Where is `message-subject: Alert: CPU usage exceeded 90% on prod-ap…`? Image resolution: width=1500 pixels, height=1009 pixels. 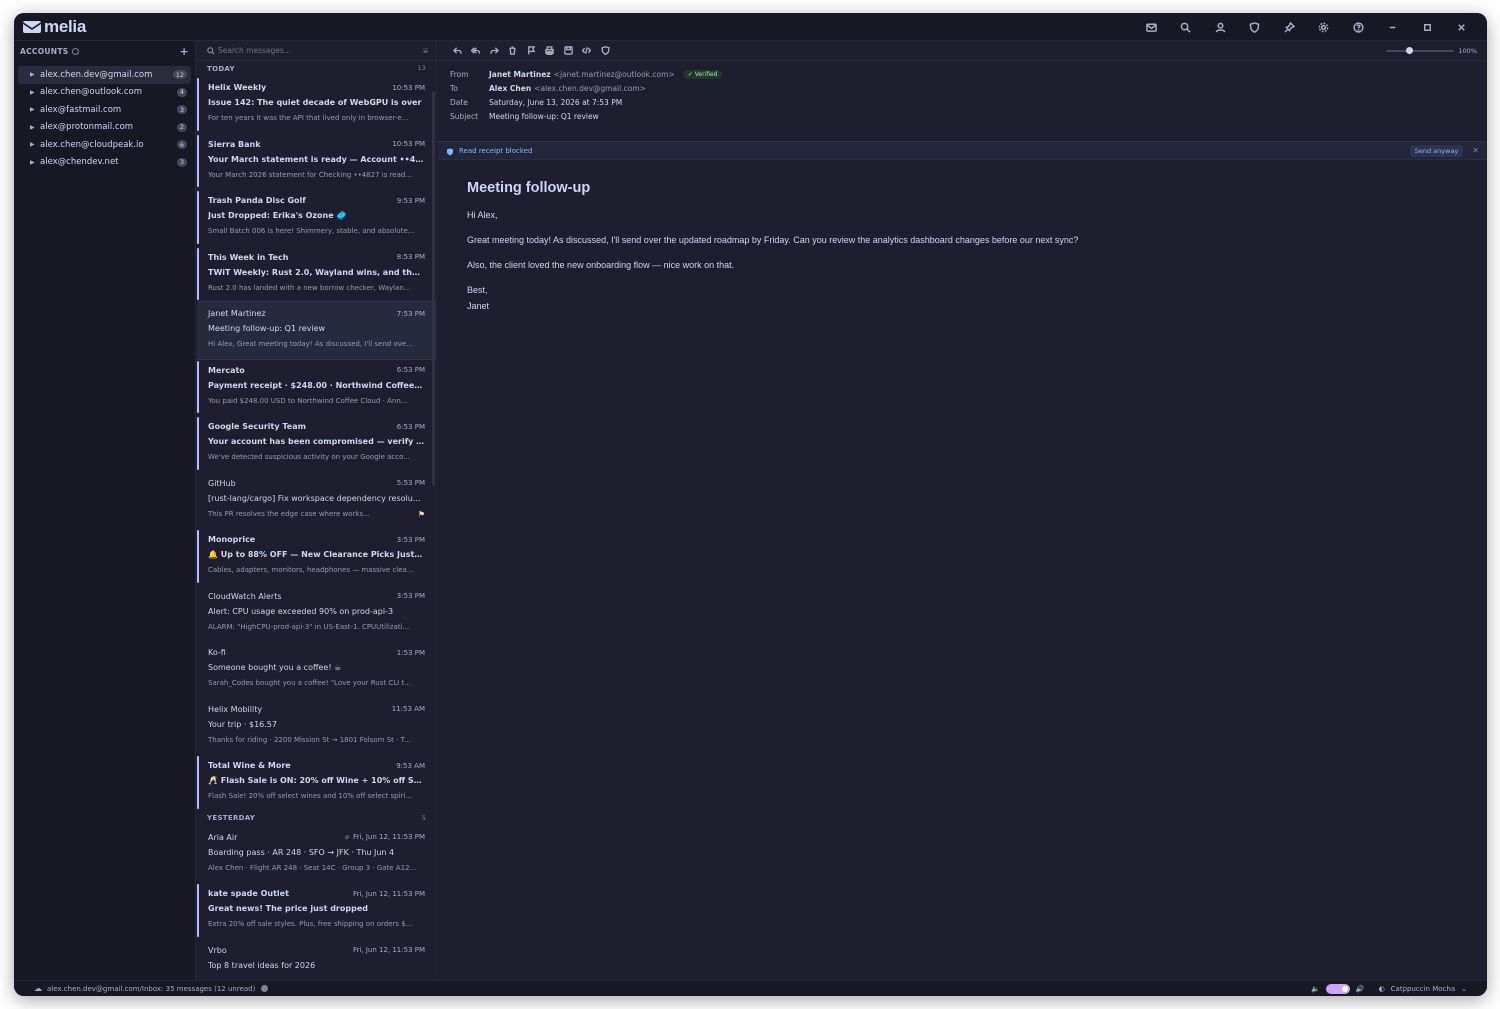 message-subject: Alert: CPU usage exceeded 90% on prod-ap… is located at coordinates (301, 611).